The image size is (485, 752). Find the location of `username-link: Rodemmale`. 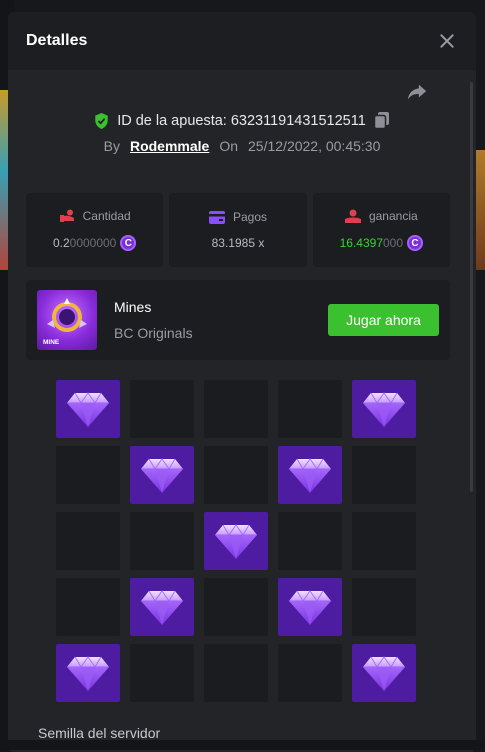

username-link: Rodemmale is located at coordinates (169, 146).